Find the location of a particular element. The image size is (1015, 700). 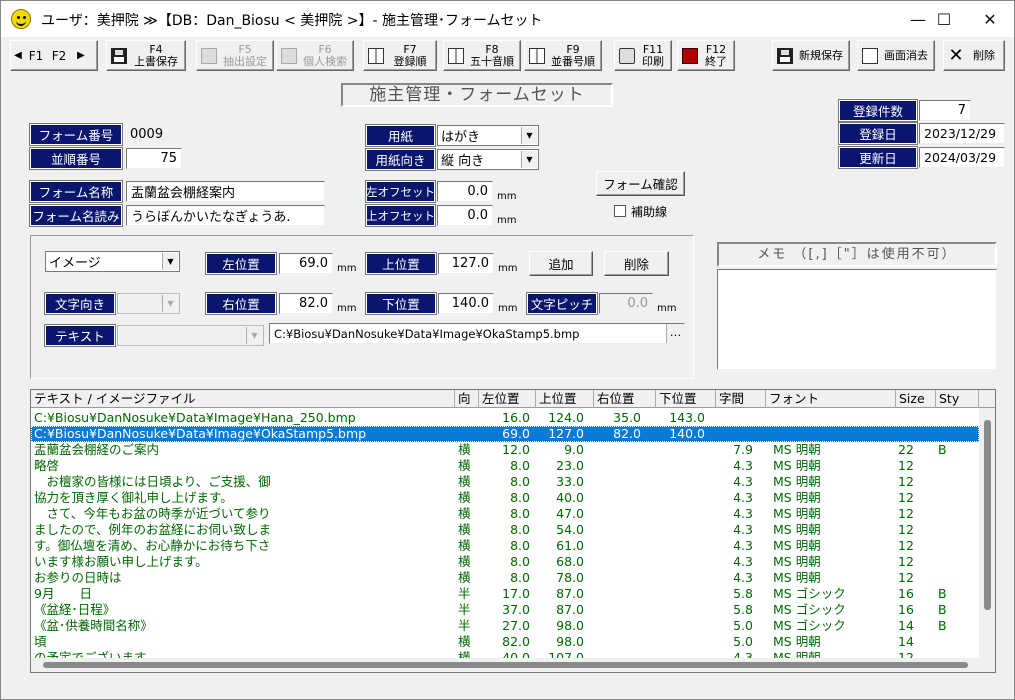

horizontal-scrollbar is located at coordinates (505, 665).